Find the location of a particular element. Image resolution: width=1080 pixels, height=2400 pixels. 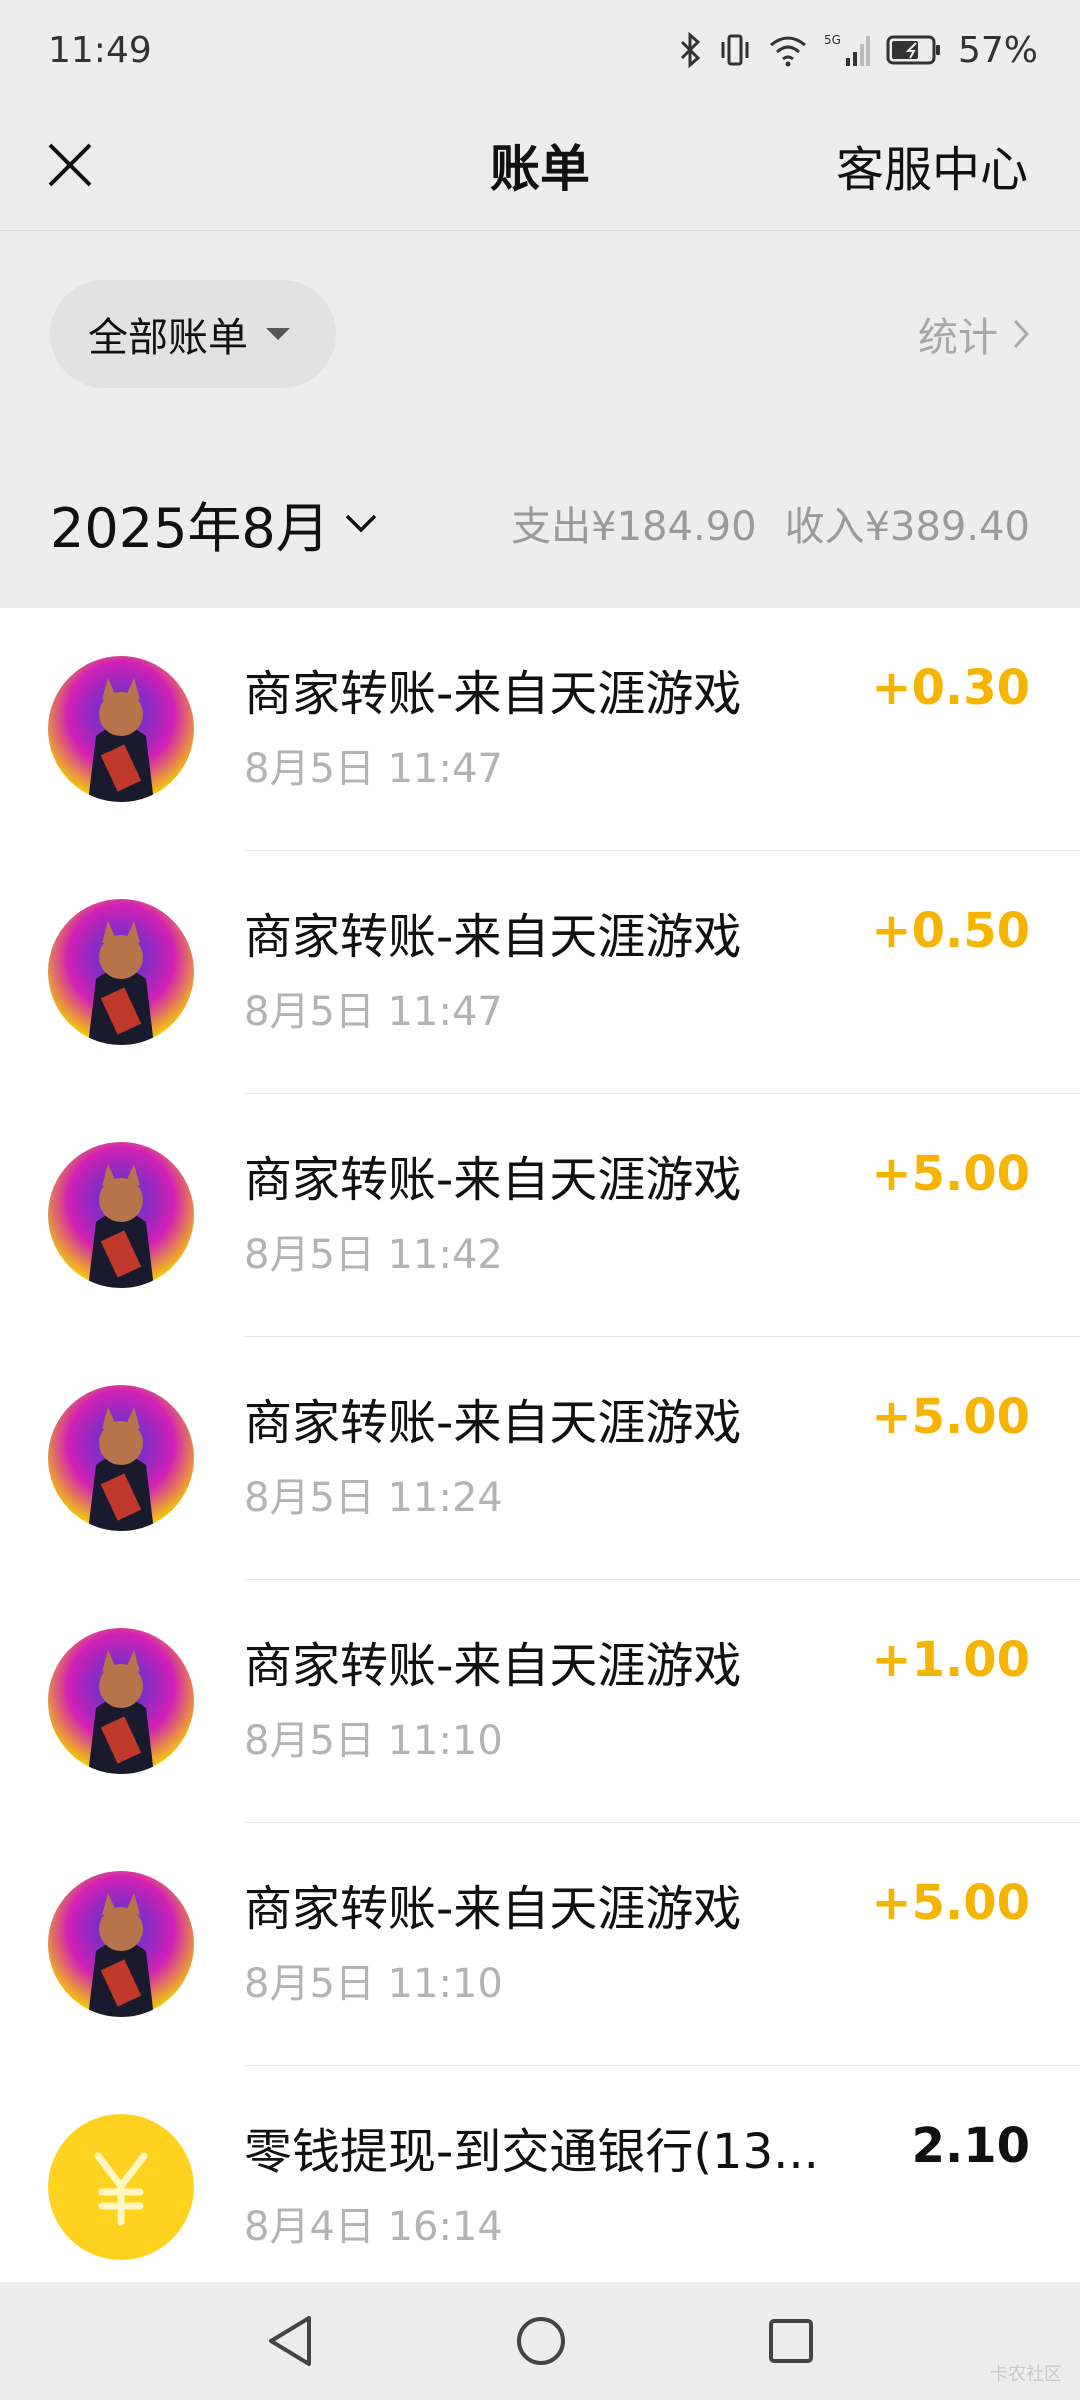

transaction-amount: +1.00 is located at coordinates (950, 1660).